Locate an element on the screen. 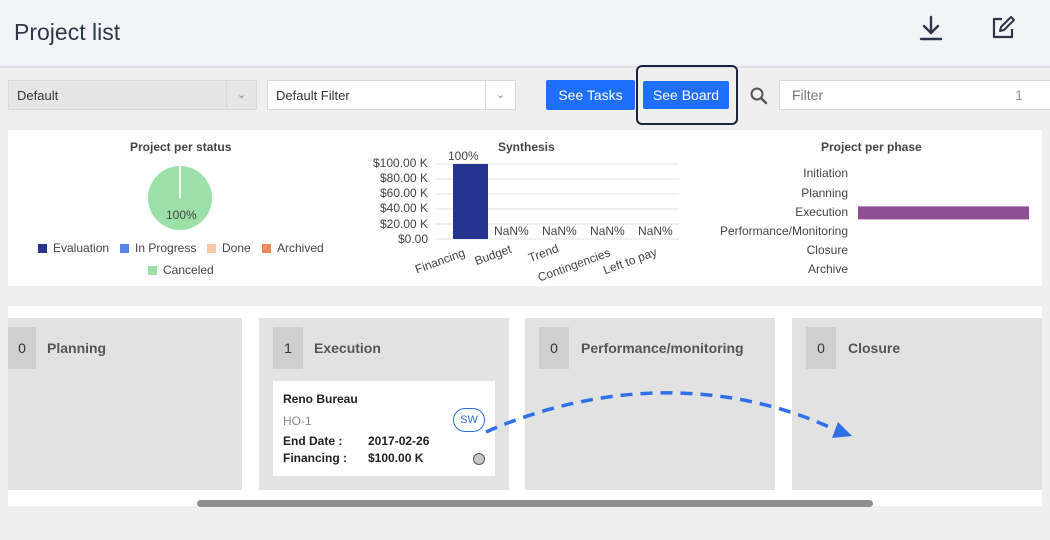  status-dot-icon is located at coordinates (479, 459).